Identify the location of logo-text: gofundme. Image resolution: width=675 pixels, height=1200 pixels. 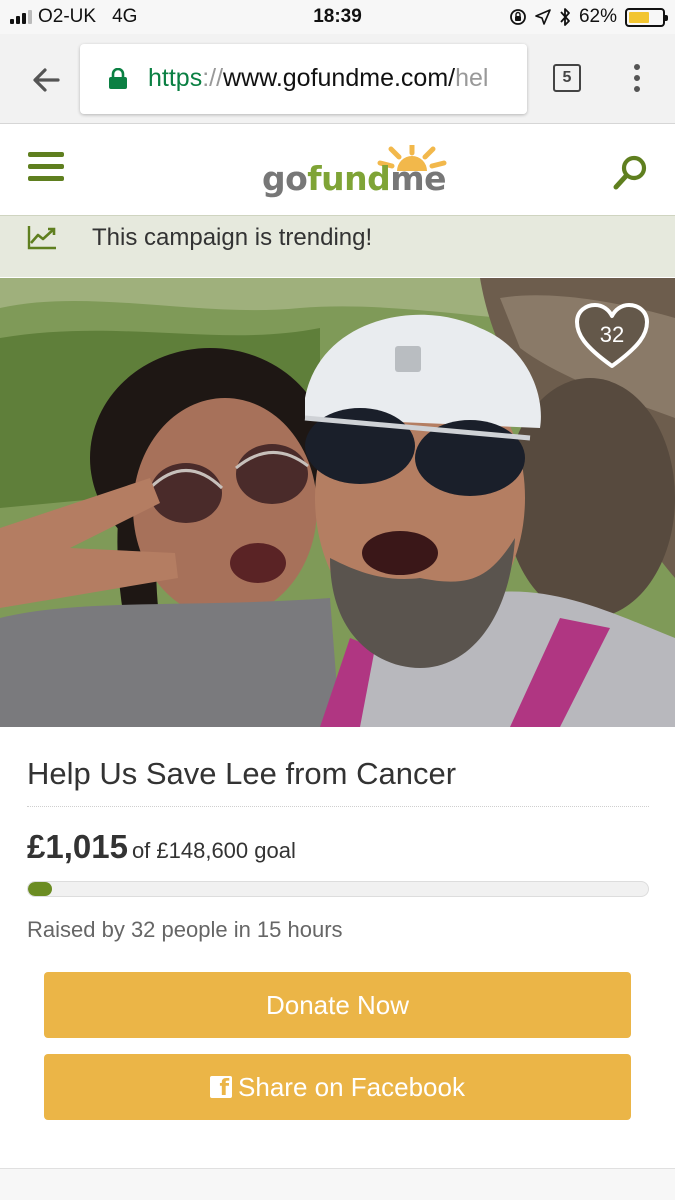
(354, 178).